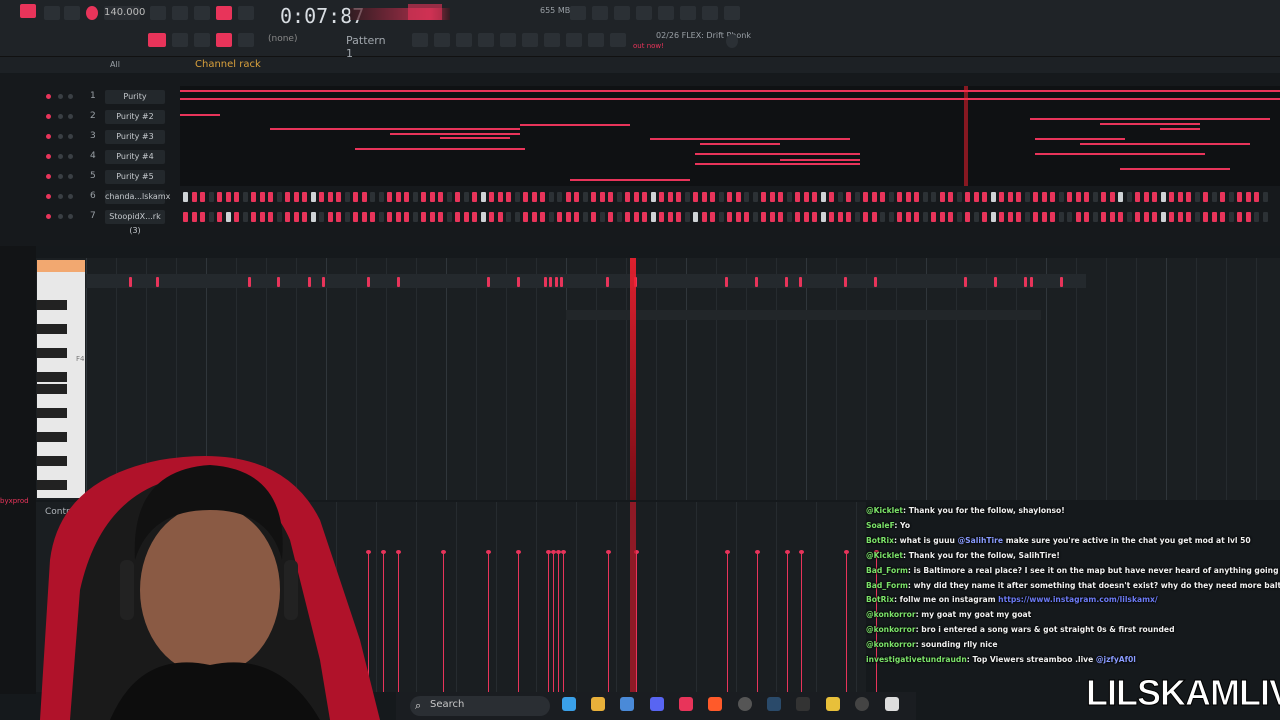 This screenshot has width=1280, height=720. Describe the element at coordinates (627, 704) in the screenshot. I see `store-icon` at that location.